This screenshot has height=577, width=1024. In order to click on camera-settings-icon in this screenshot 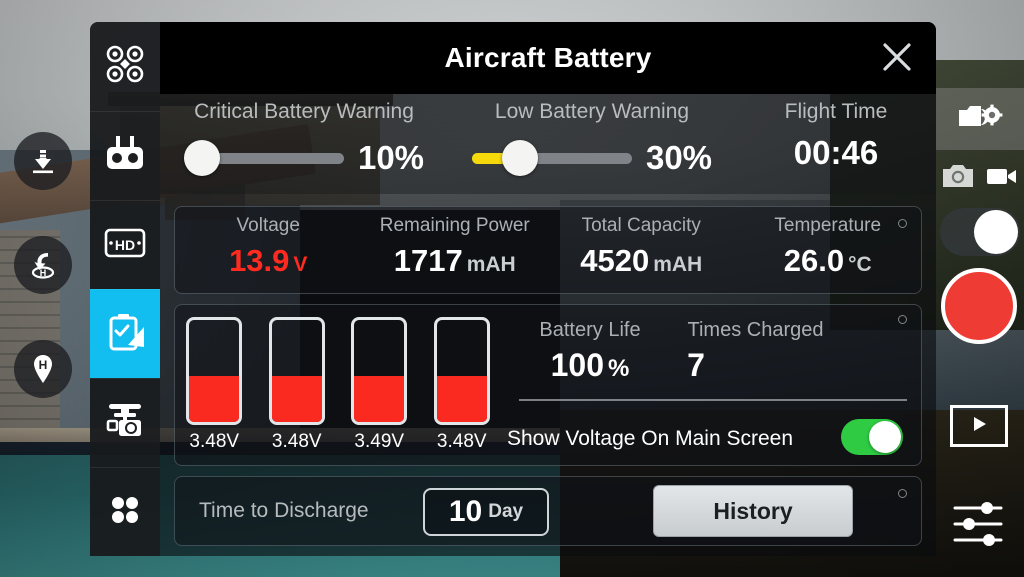, I will do `click(980, 119)`.